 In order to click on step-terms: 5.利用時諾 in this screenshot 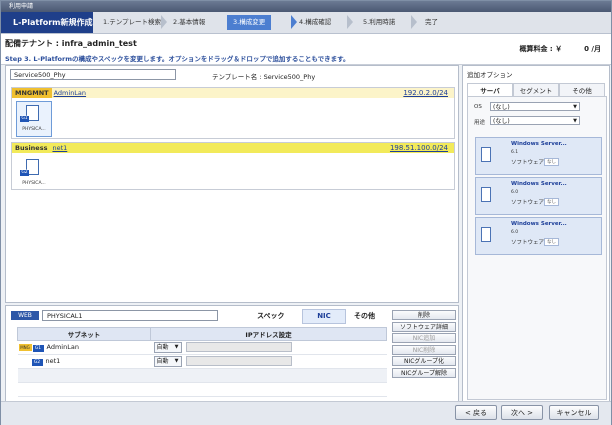, I will do `click(379, 22)`.